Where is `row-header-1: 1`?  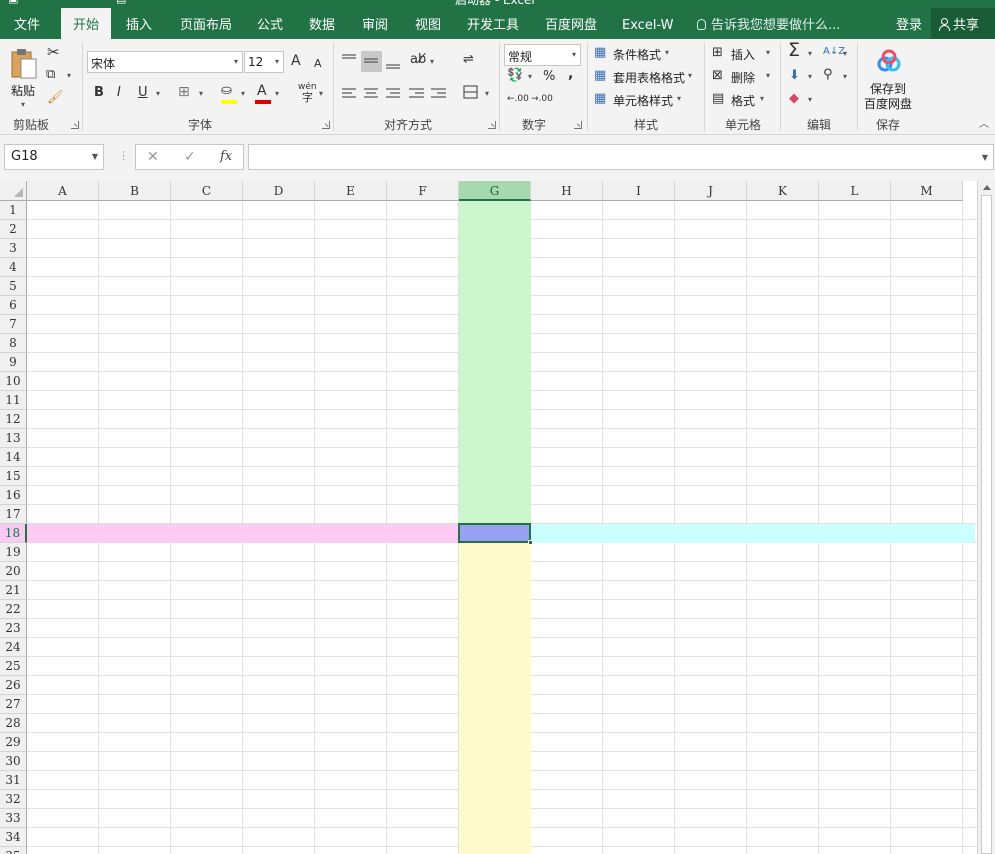 row-header-1: 1 is located at coordinates (13, 210).